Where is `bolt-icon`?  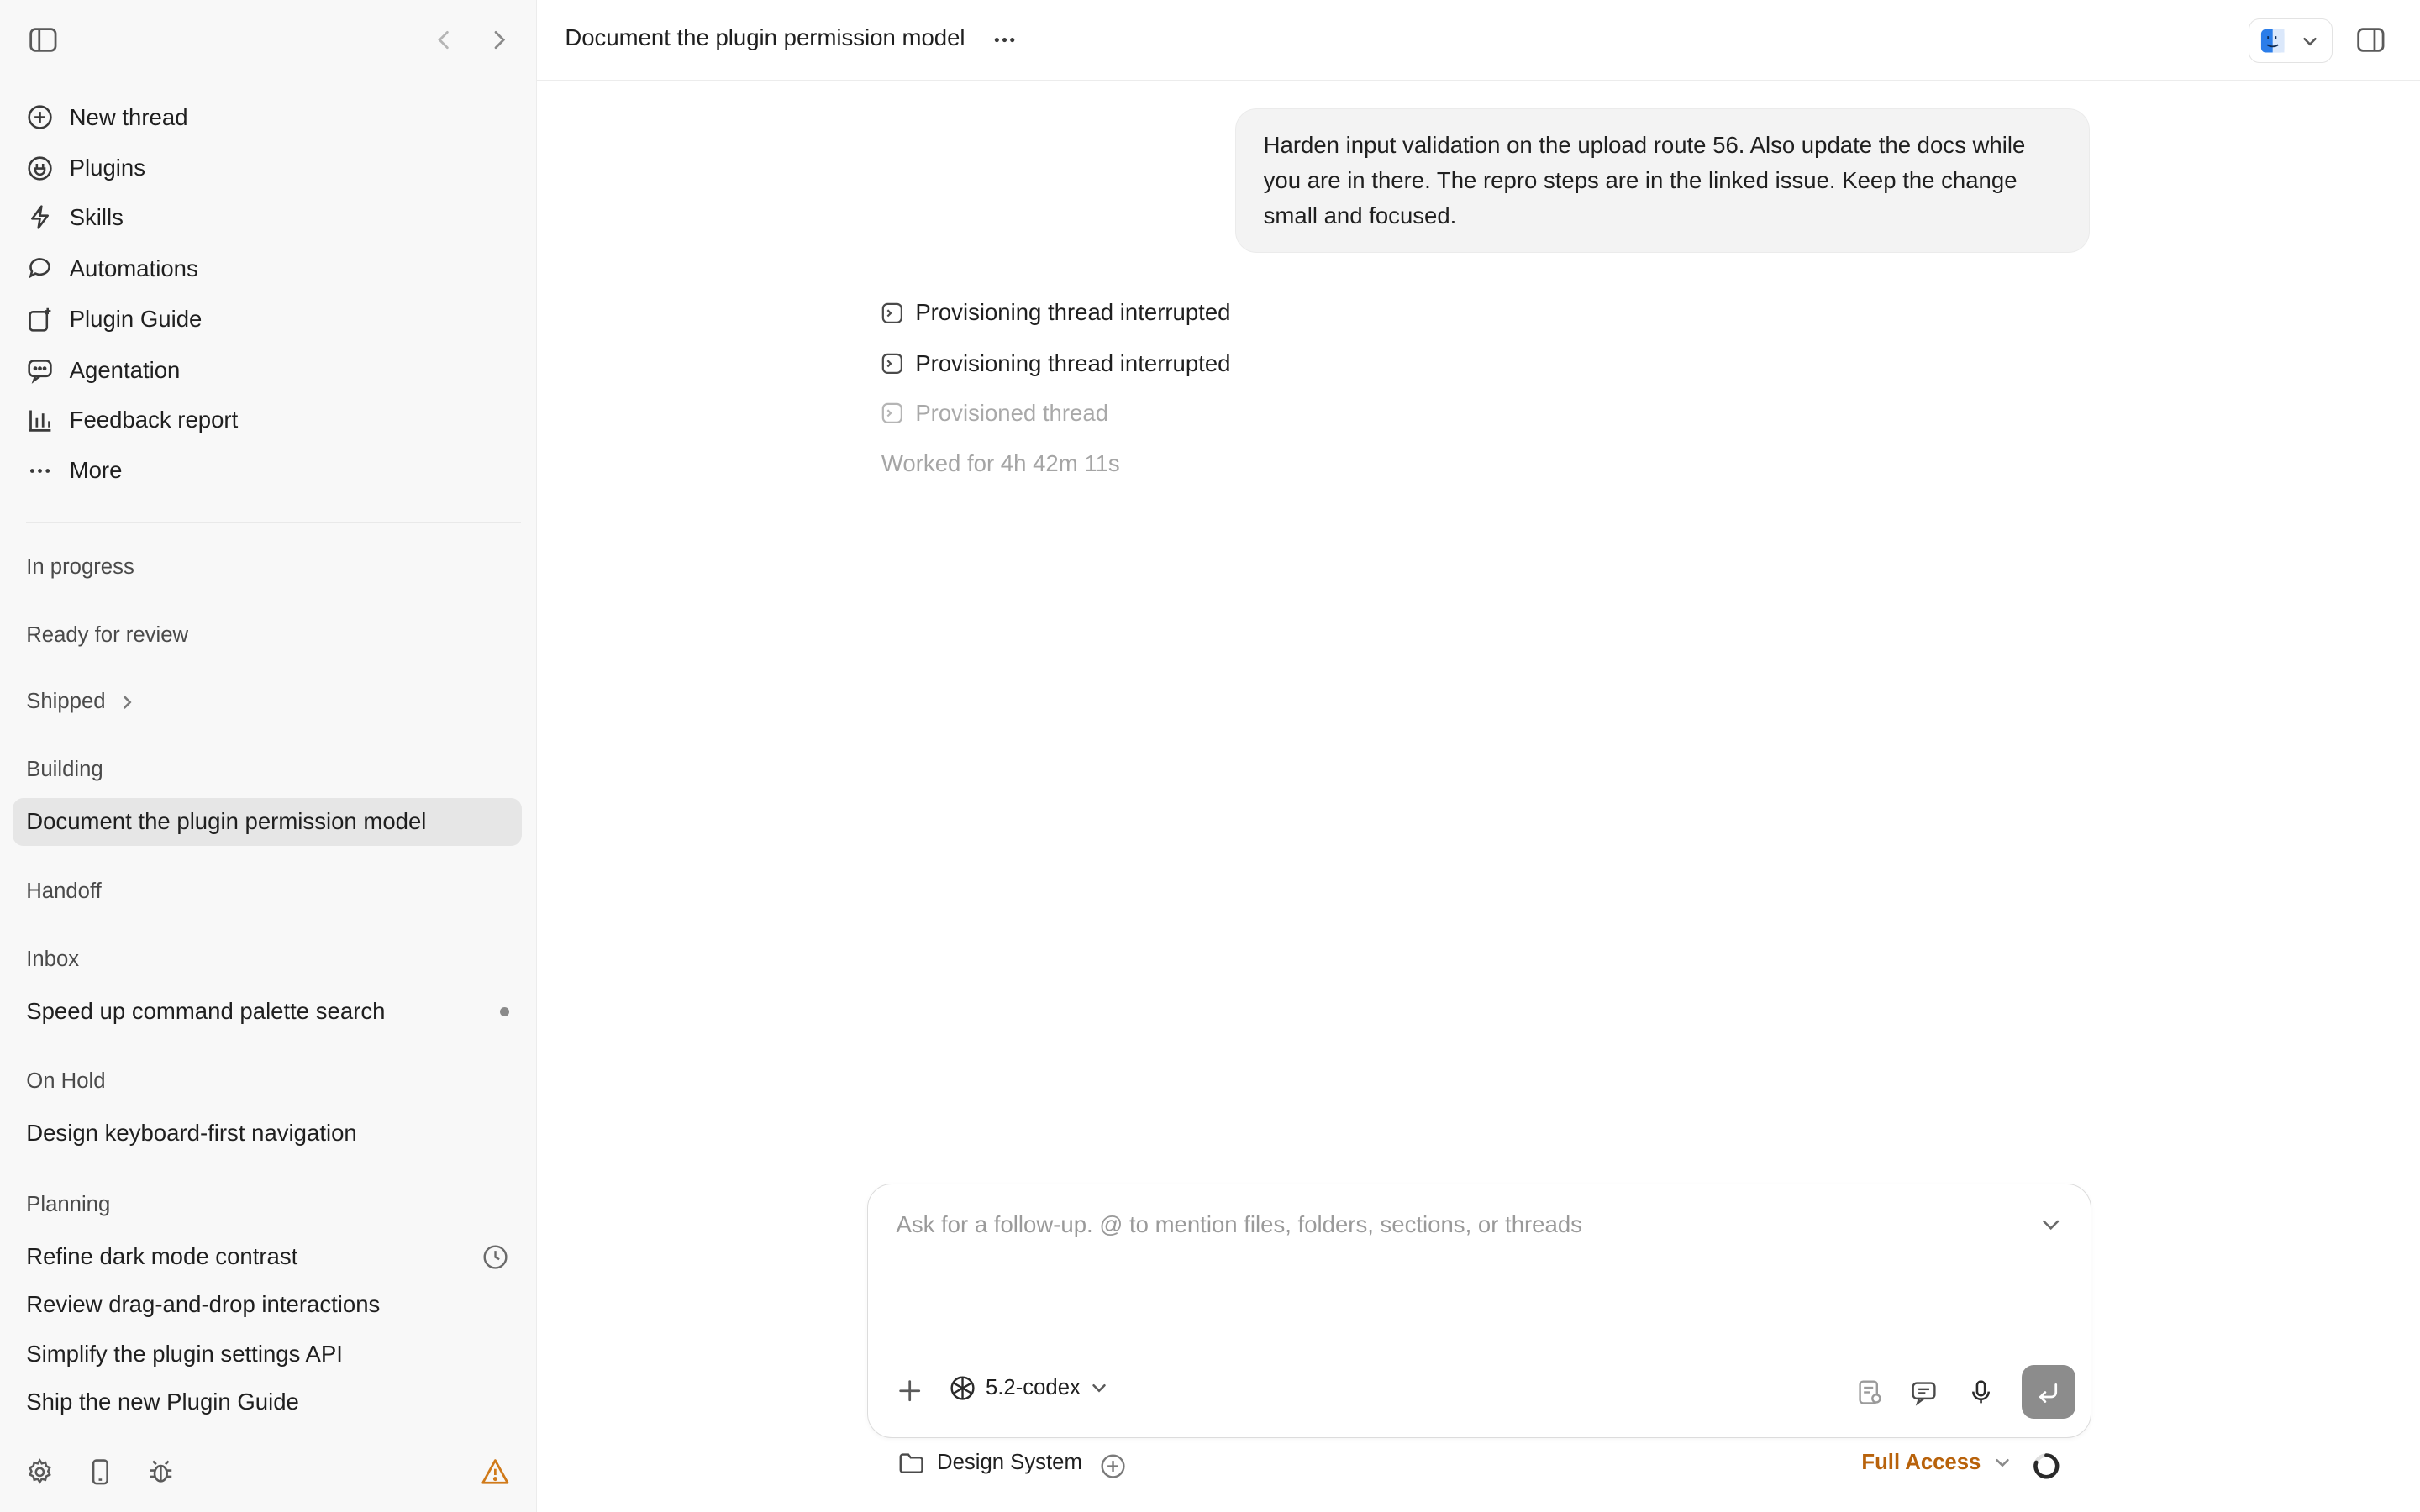 bolt-icon is located at coordinates (40, 217).